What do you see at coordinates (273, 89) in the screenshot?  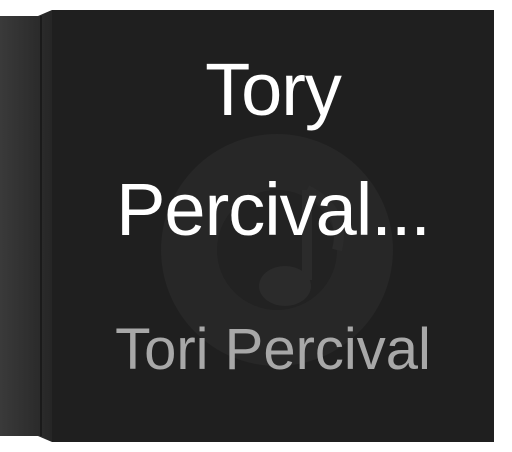 I see `album-title-line-1: Tory` at bounding box center [273, 89].